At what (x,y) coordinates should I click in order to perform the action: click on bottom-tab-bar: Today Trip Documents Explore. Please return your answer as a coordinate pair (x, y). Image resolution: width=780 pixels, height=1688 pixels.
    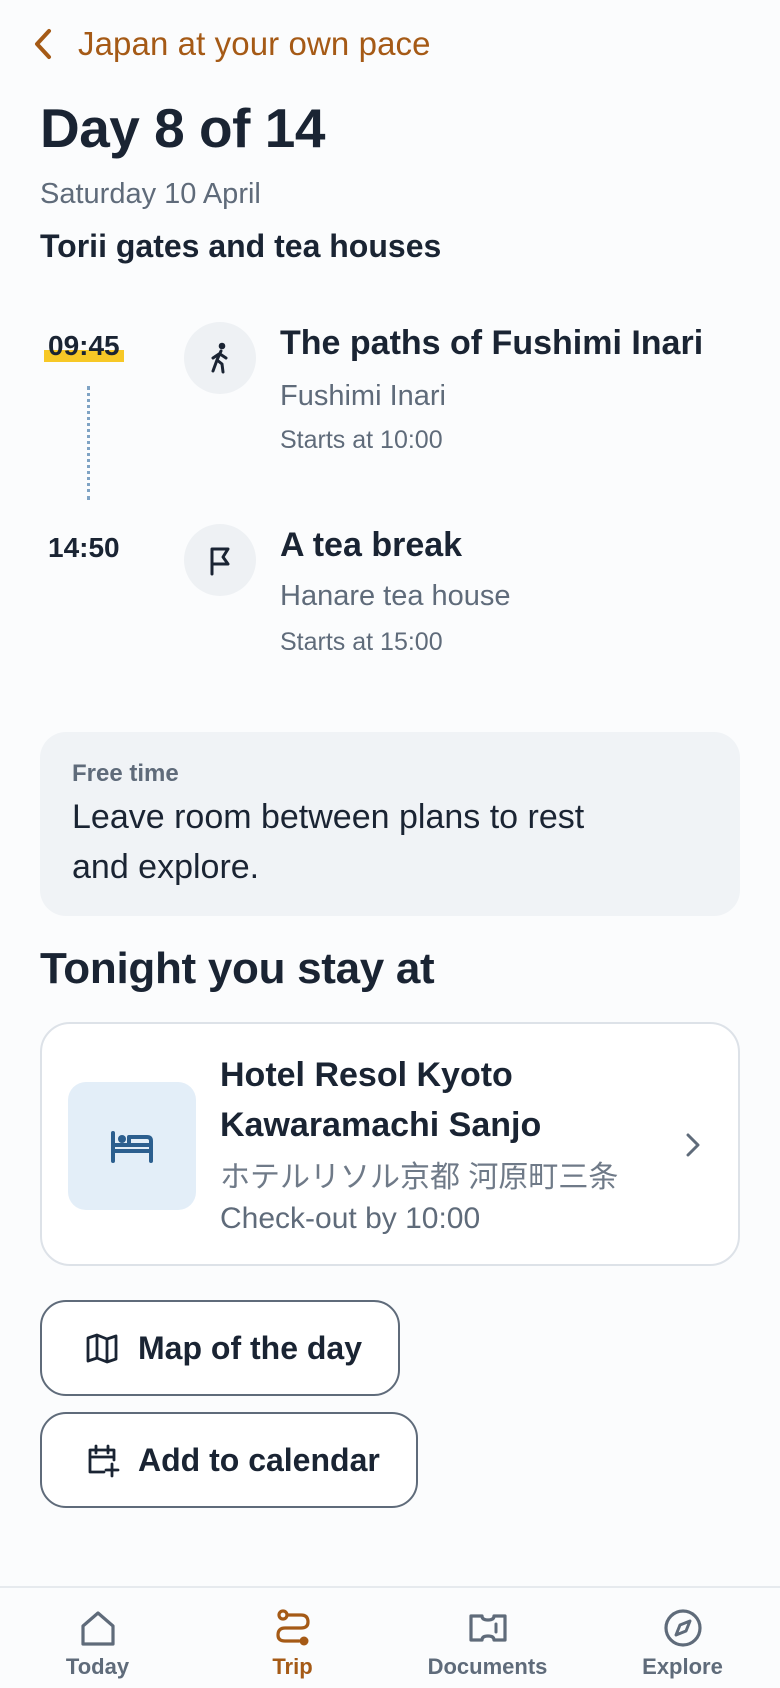
    Looking at the image, I should click on (390, 1637).